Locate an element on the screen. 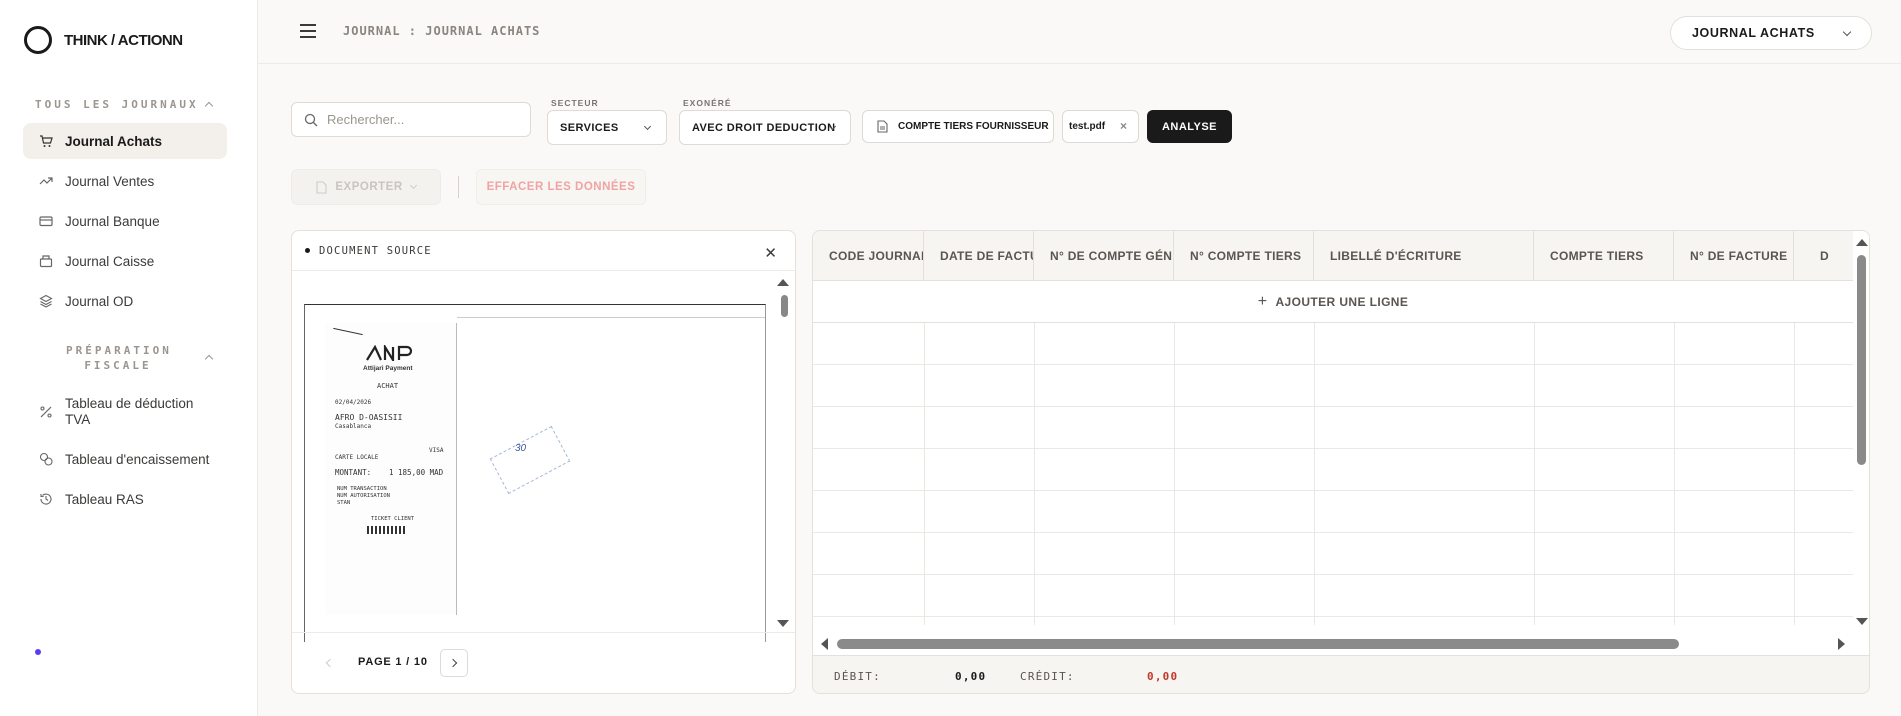 This screenshot has width=1901, height=716. sidebar-item-journal-caisse: Journal Caisse is located at coordinates (125, 261).